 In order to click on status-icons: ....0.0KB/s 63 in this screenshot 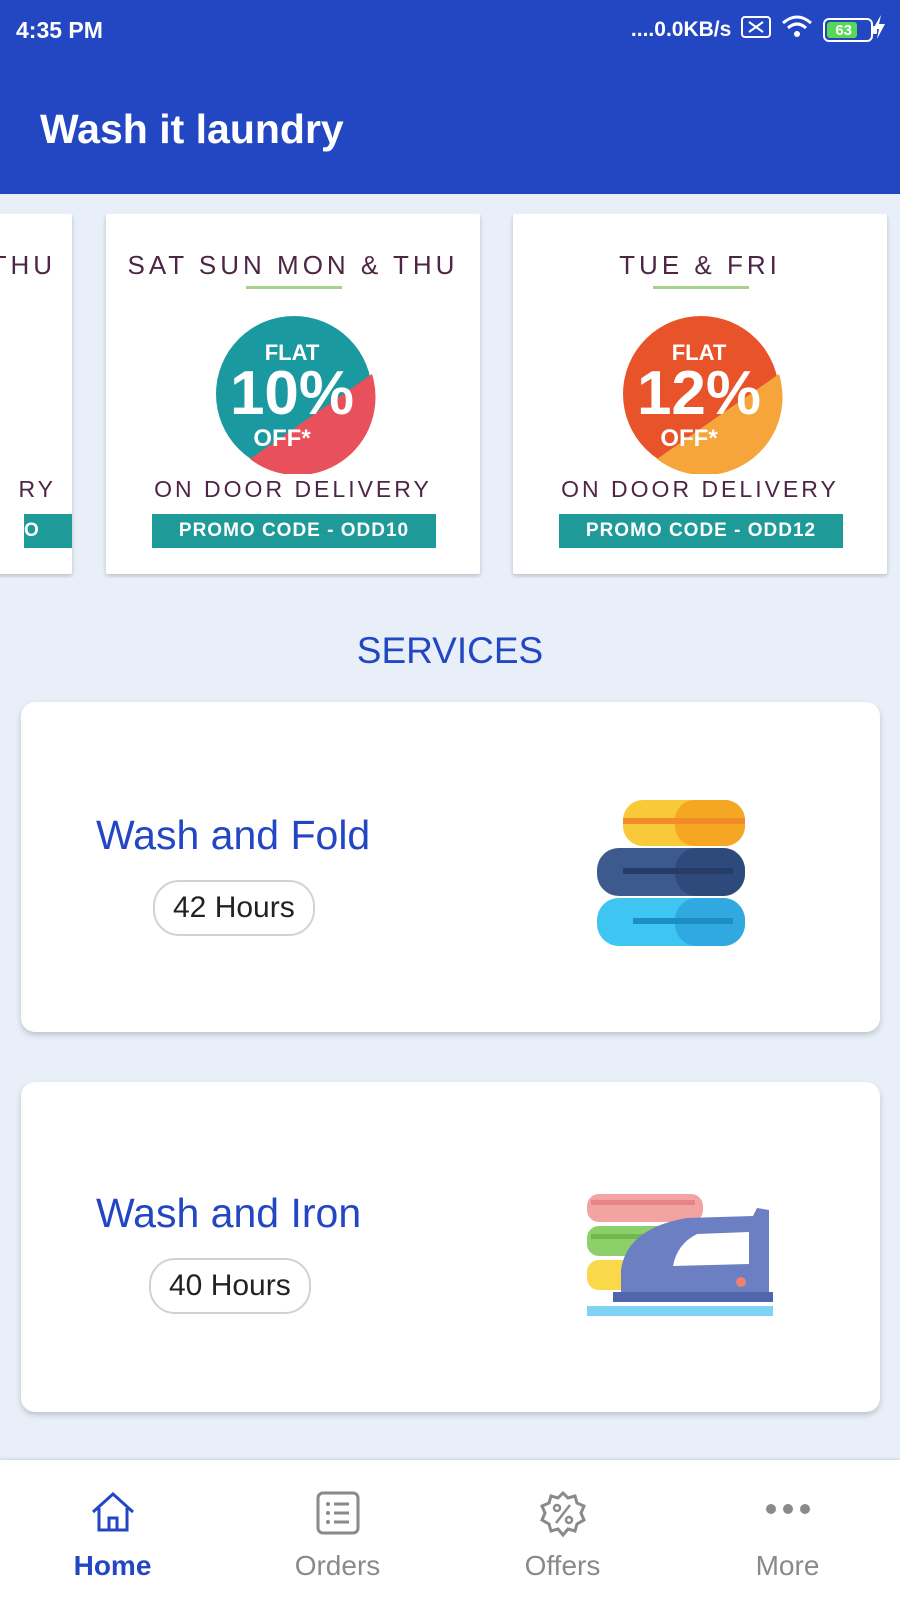, I will do `click(758, 30)`.